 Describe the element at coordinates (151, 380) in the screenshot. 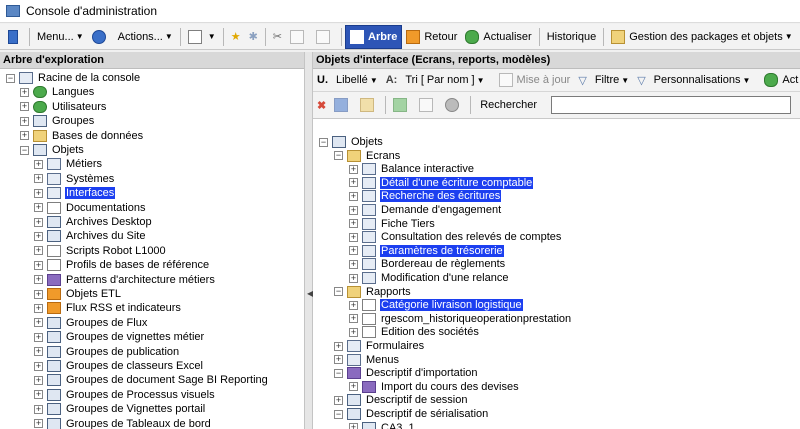

I see `tree-row: + Groupes de document Sage BI Reporting` at that location.